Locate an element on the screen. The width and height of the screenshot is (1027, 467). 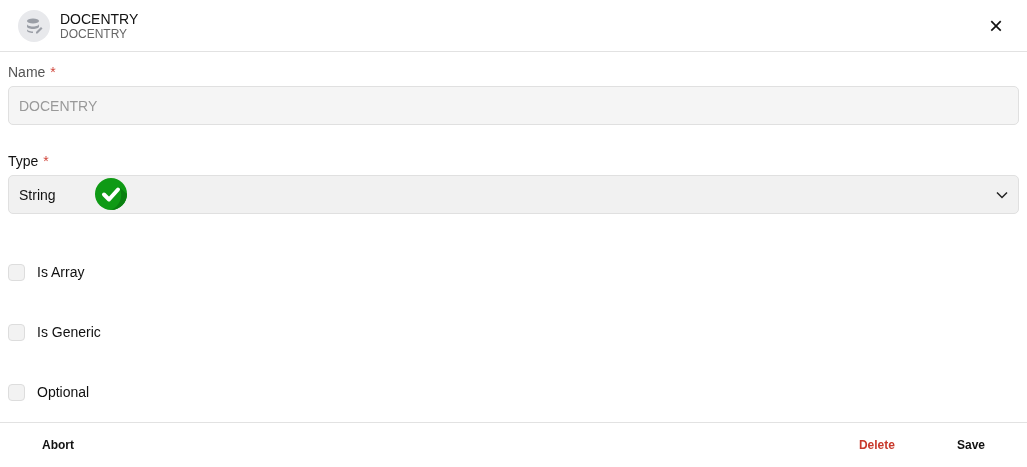
field-label: Type is located at coordinates (23, 161).